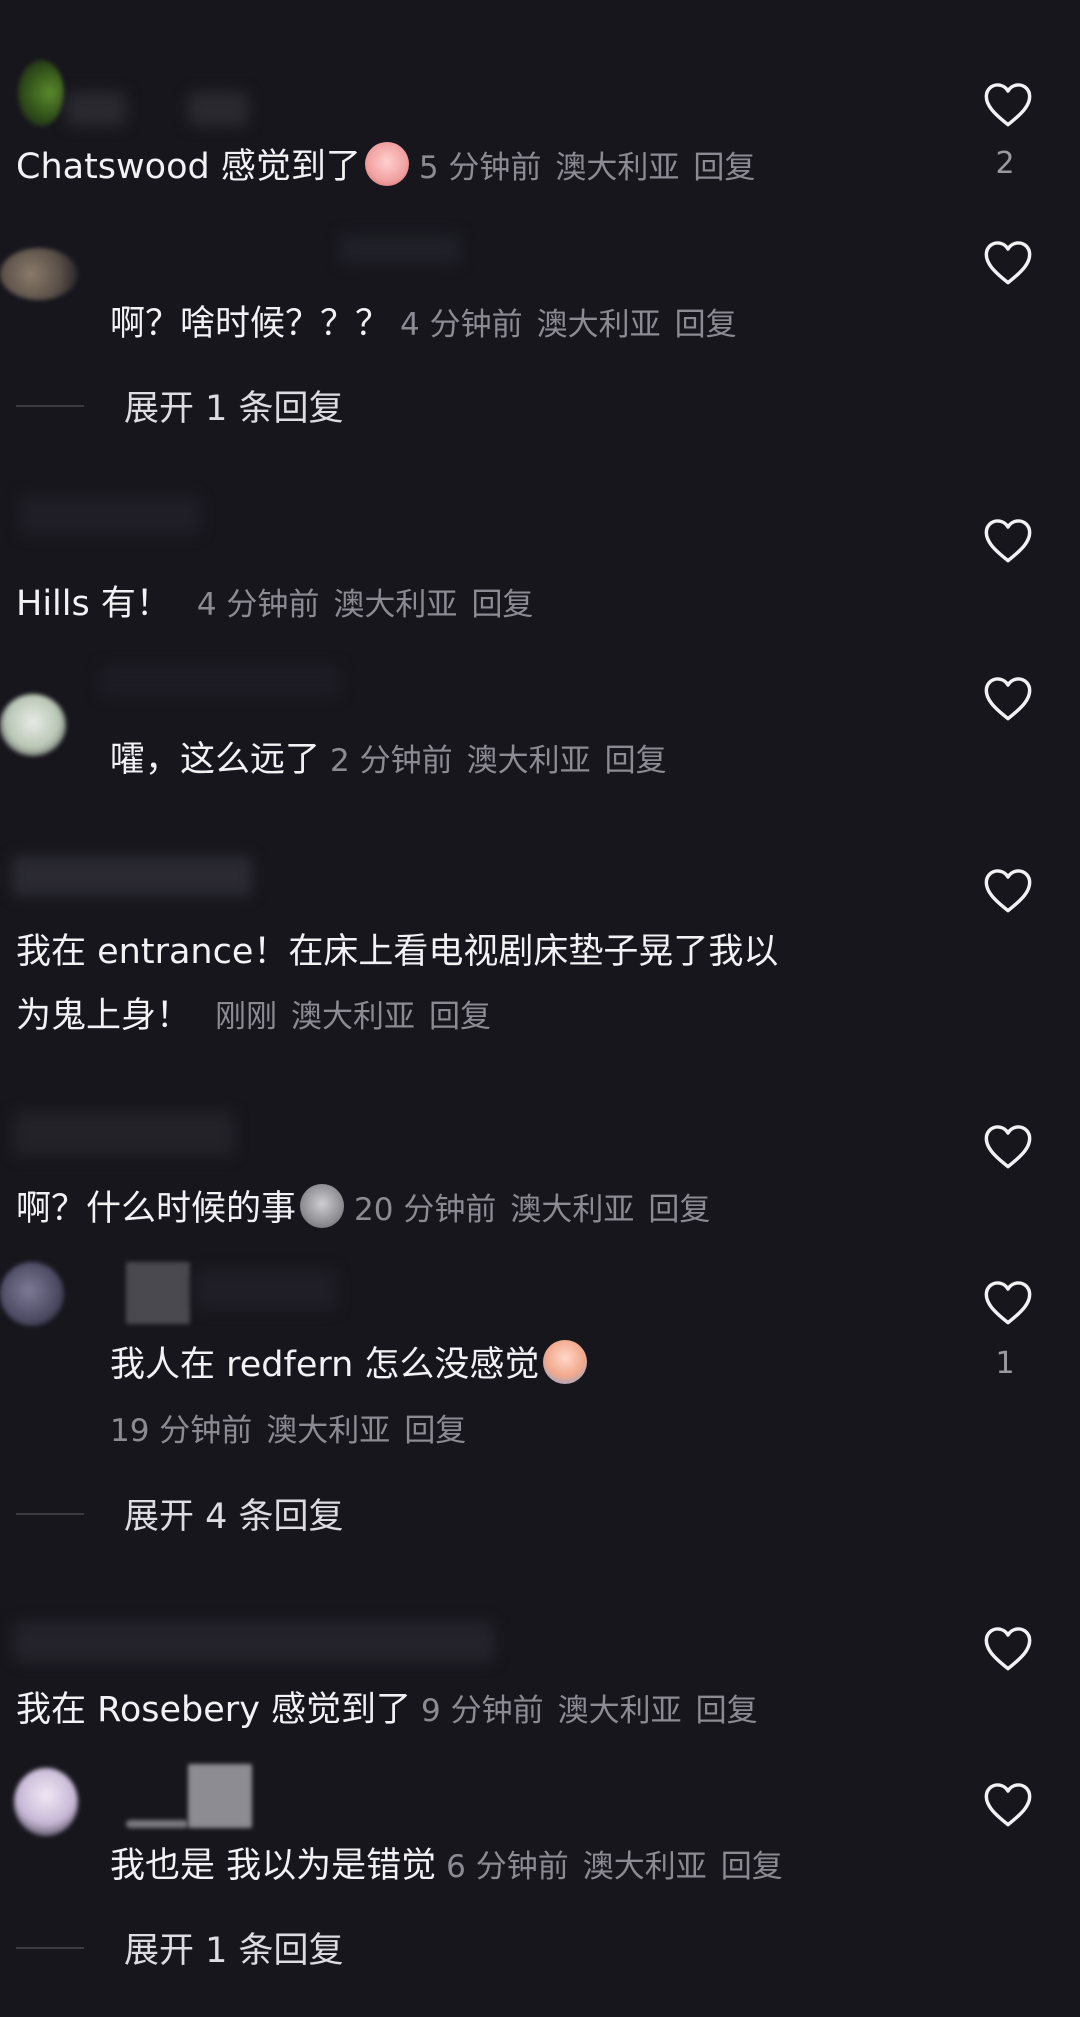  I want to click on comment-time: 6 分钟前, so click(507, 1867).